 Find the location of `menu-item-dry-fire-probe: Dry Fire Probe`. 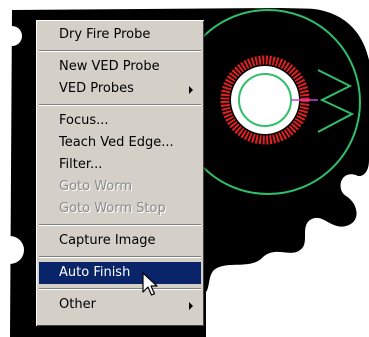

menu-item-dry-fire-probe: Dry Fire Probe is located at coordinates (120, 35).